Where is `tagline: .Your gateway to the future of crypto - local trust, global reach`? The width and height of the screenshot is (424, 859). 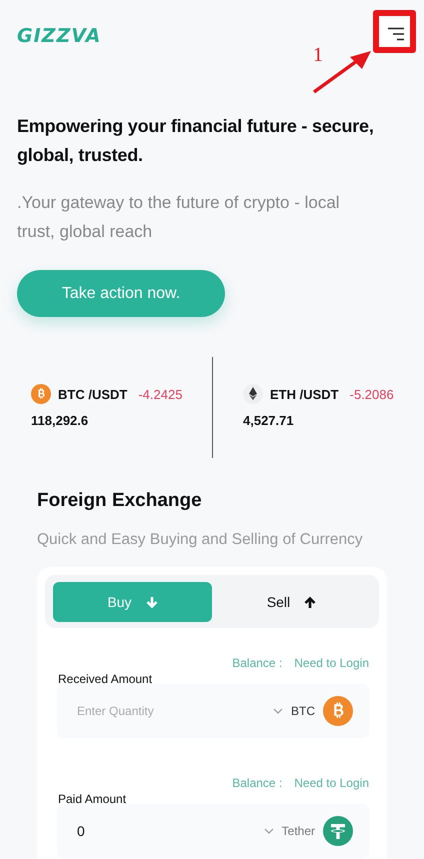 tagline: .Your gateway to the future of crypto - local trust, global reach is located at coordinates (179, 217).